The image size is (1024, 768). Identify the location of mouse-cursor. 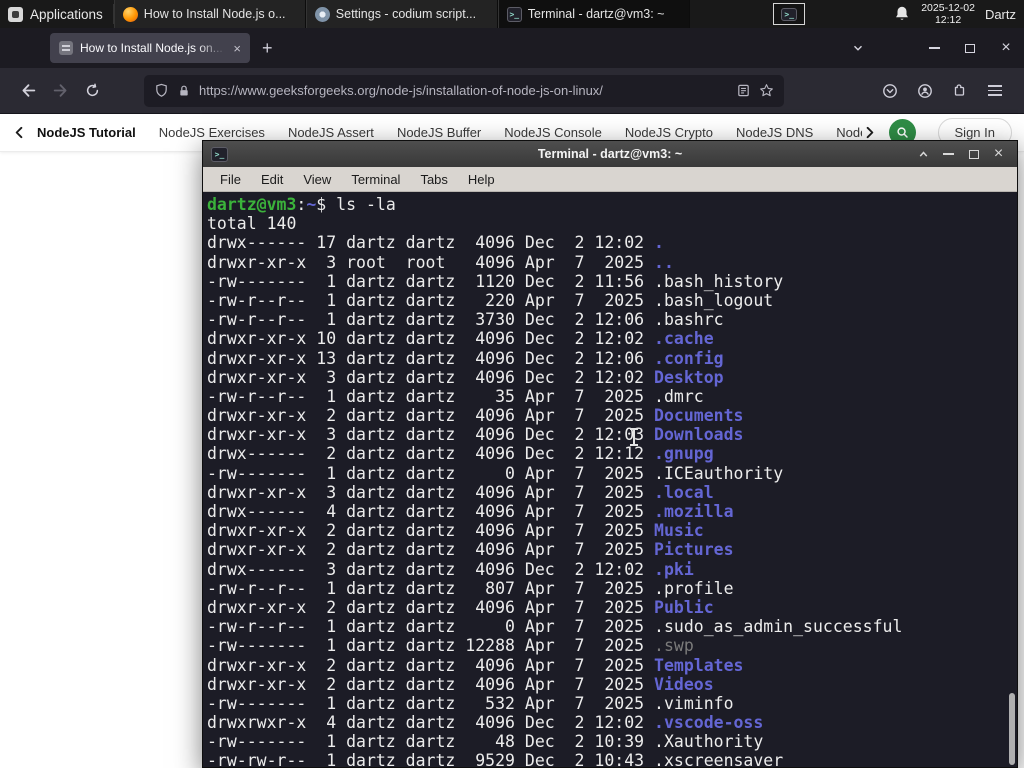
(634, 437).